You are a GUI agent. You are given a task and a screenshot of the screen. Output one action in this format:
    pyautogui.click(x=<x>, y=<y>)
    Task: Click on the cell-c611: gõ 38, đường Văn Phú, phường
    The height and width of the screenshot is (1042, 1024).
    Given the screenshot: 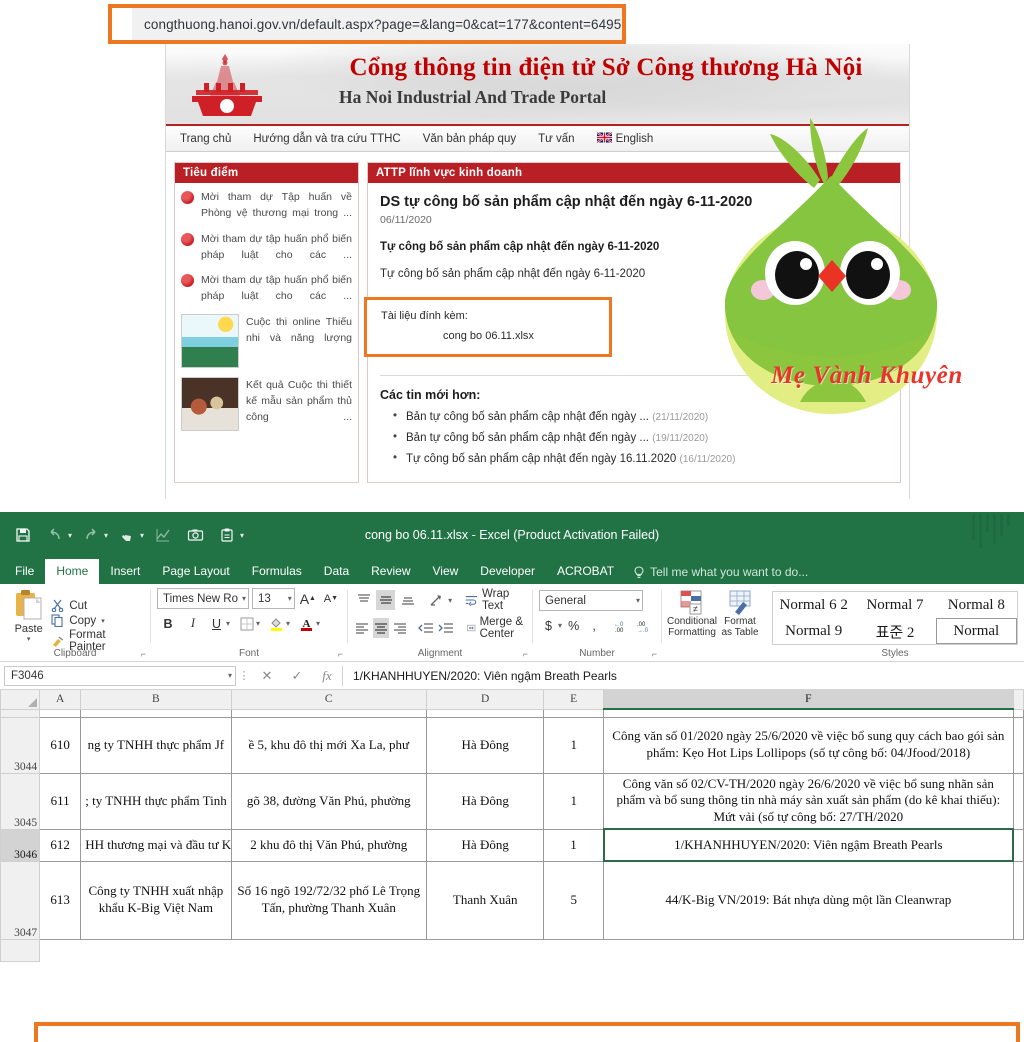 What is the action you would take?
    pyautogui.click(x=329, y=801)
    